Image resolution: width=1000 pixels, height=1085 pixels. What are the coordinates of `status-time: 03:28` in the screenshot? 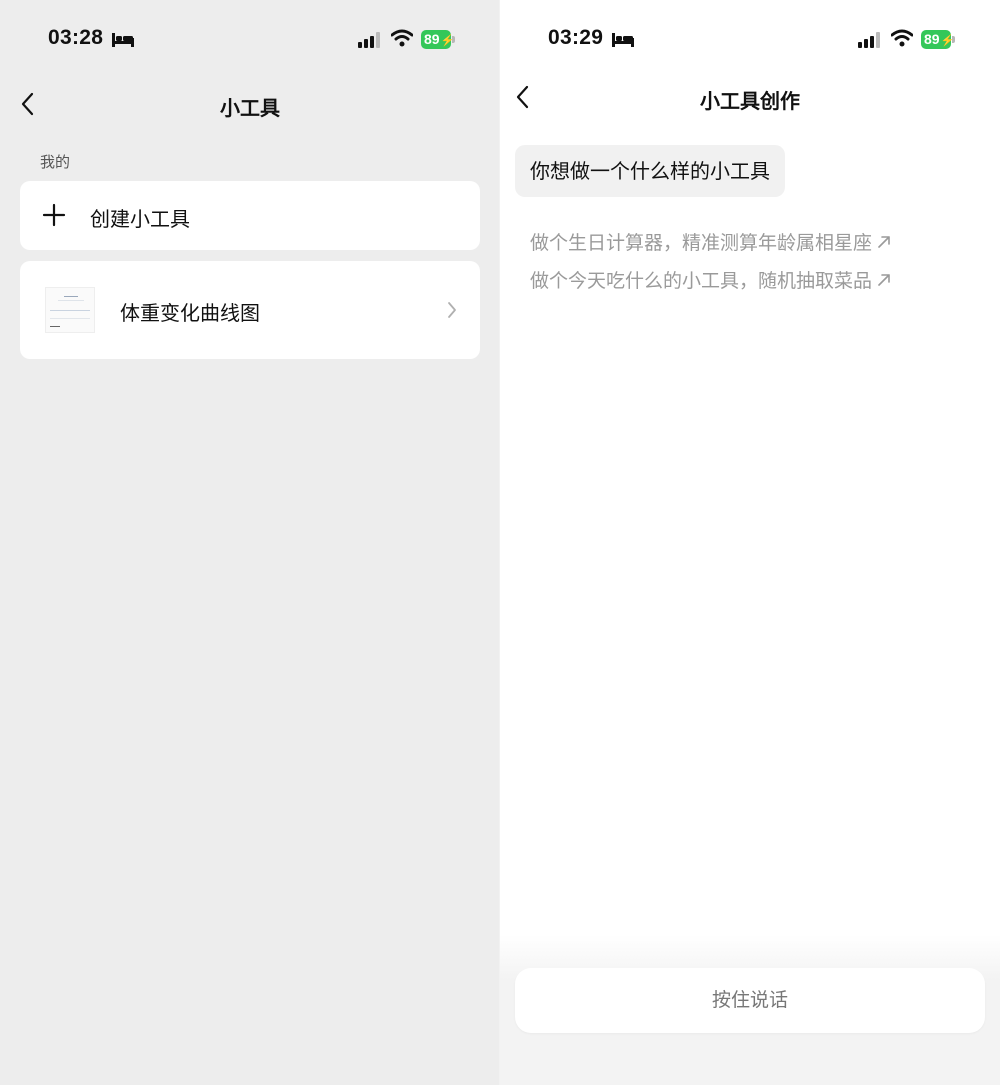 It's located at (76, 37).